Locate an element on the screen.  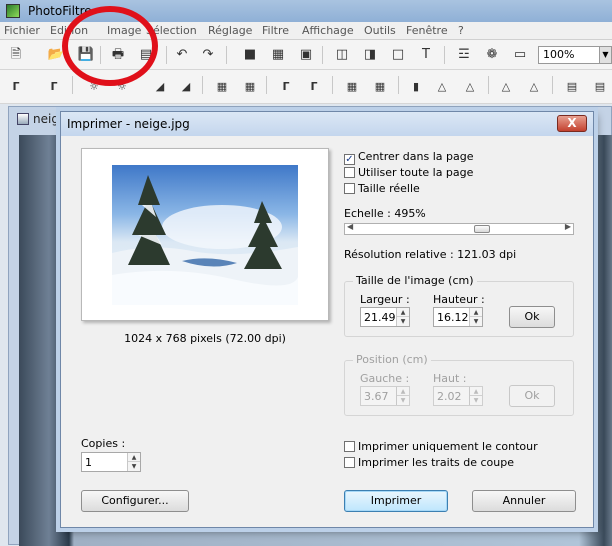
actual-size-checkbox: Taille réelle is located at coordinates (382, 188).